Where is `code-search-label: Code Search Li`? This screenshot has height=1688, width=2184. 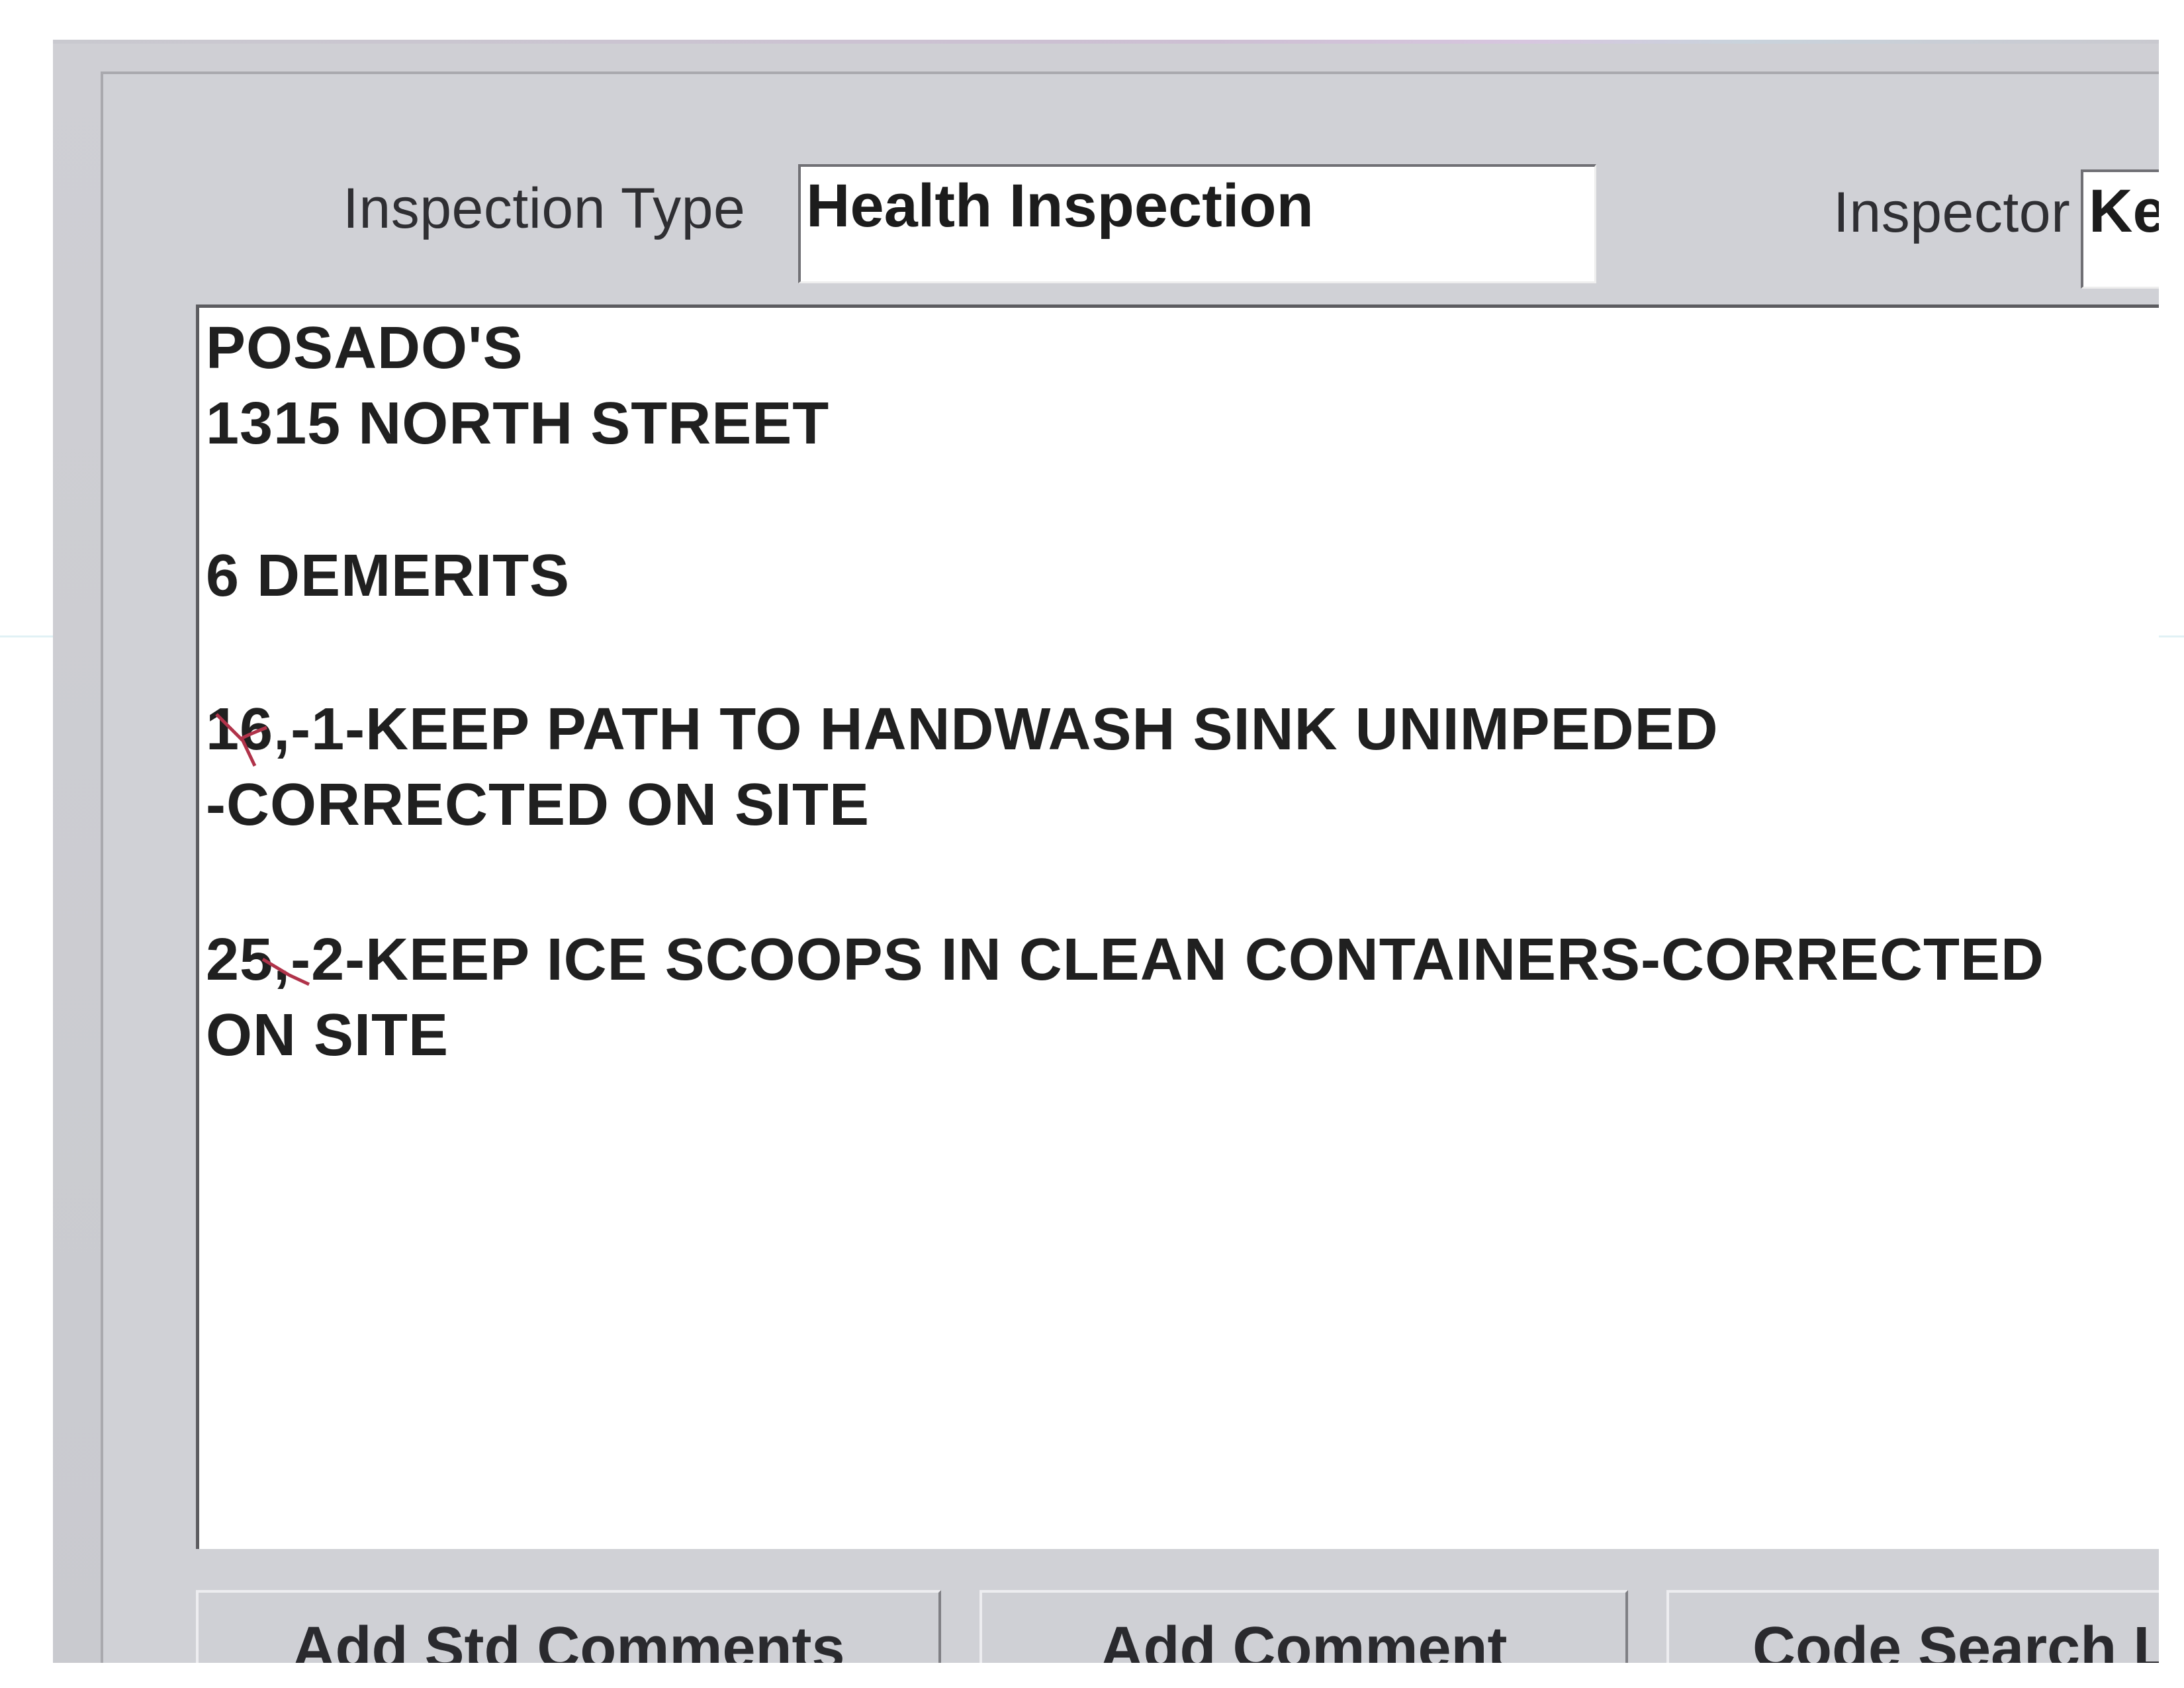
code-search-label: Code Search Li is located at coordinates (1955, 1639).